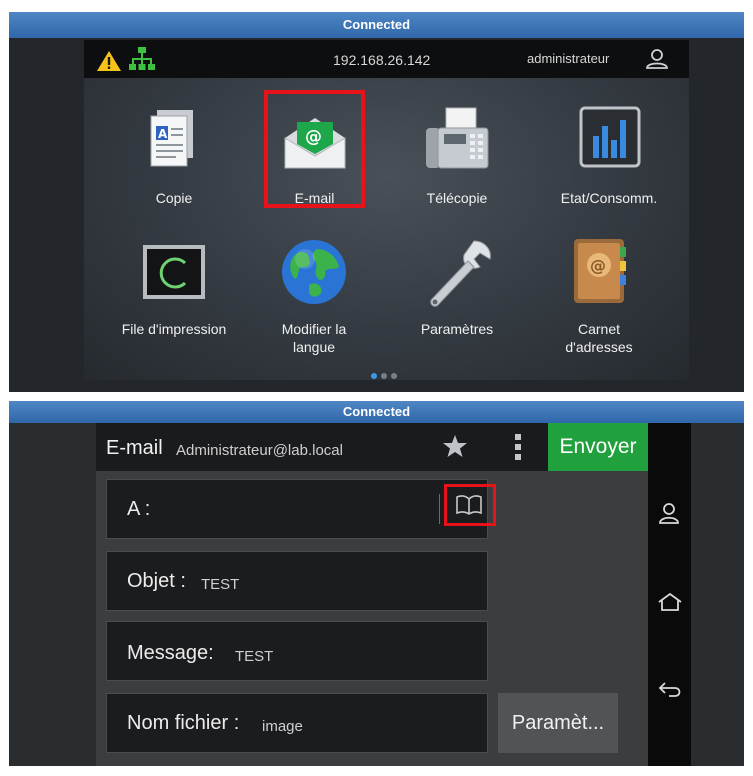 Image resolution: width=753 pixels, height=776 pixels. Describe the element at coordinates (455, 448) in the screenshot. I see `star-icon` at that location.